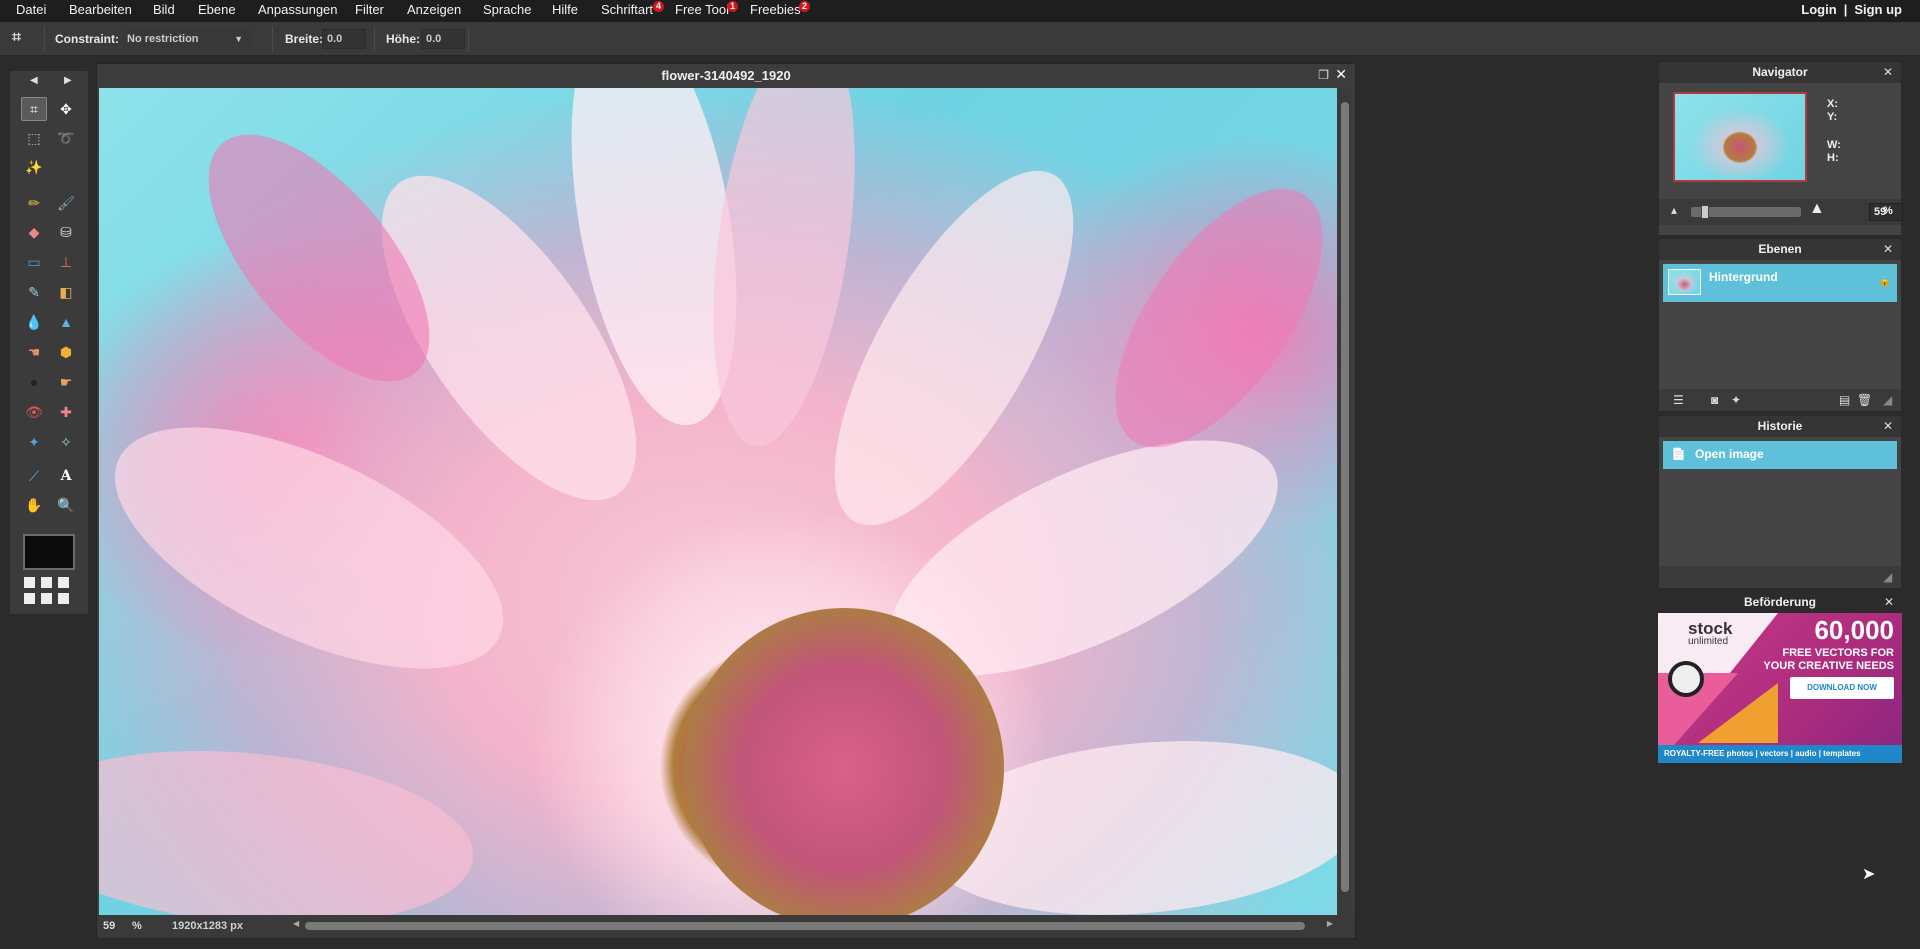 This screenshot has height=949, width=1920. I want to click on canvas-title: flower-3140492_1920, so click(726, 76).